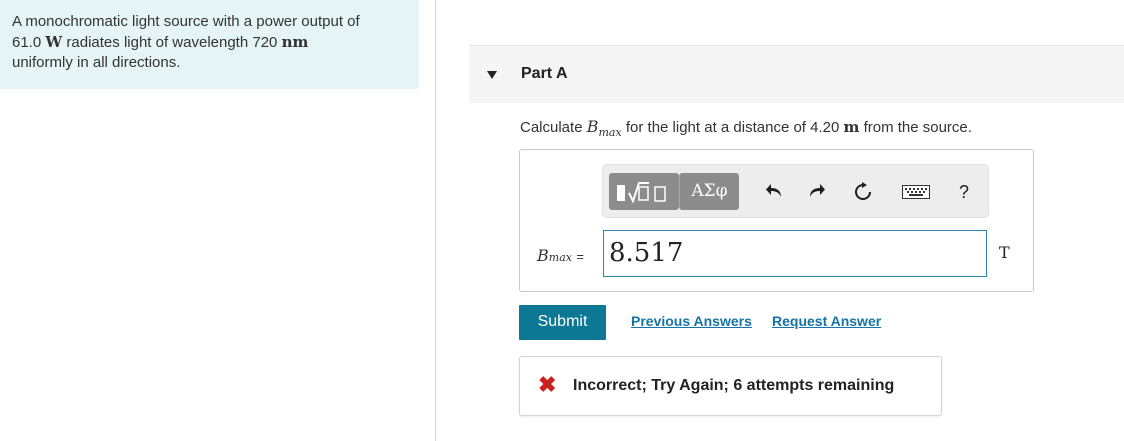  Describe the element at coordinates (732, 127) in the screenshot. I see `question-middle: for the light at a distance of 4.20` at that location.